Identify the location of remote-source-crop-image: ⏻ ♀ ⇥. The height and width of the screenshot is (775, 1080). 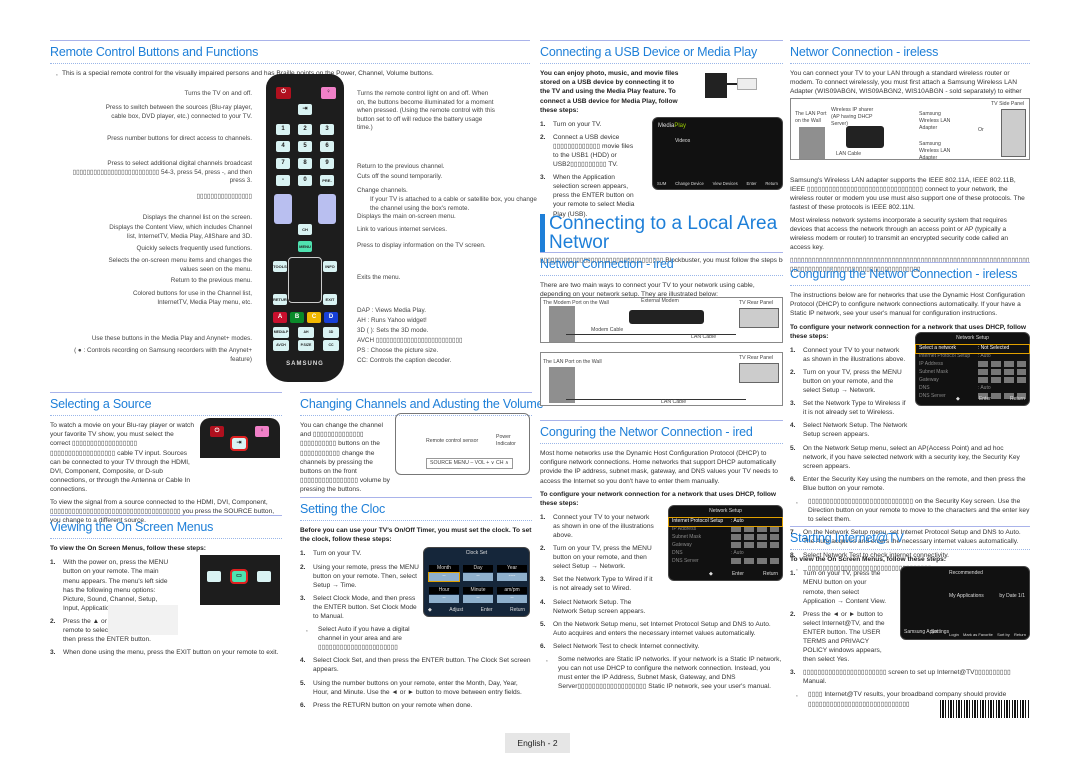
(240, 438).